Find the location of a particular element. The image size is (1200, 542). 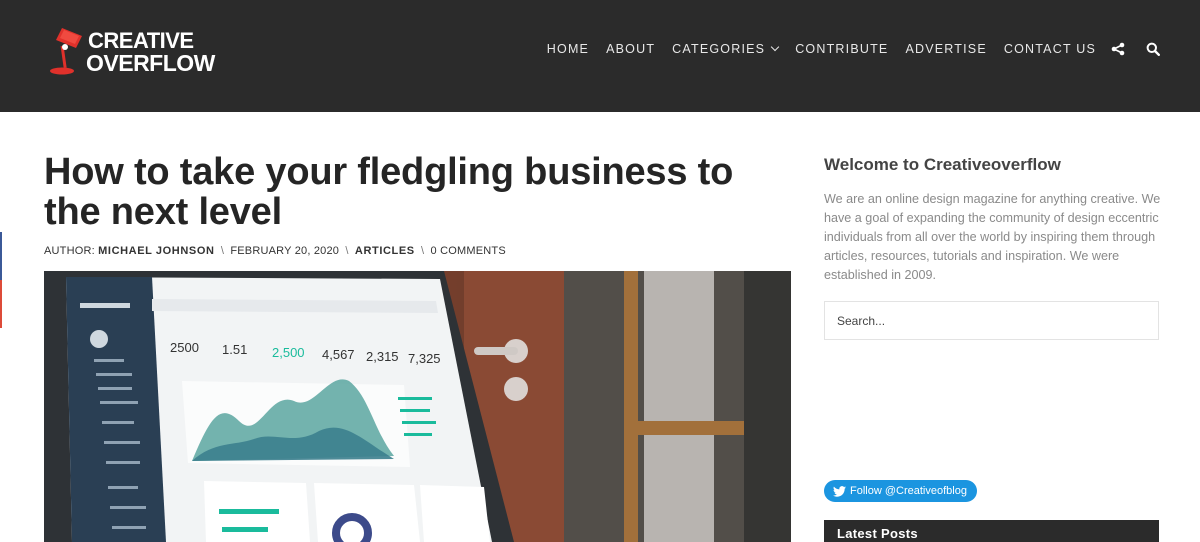

nav-contribute: CONTRIBUTE is located at coordinates (841, 49).